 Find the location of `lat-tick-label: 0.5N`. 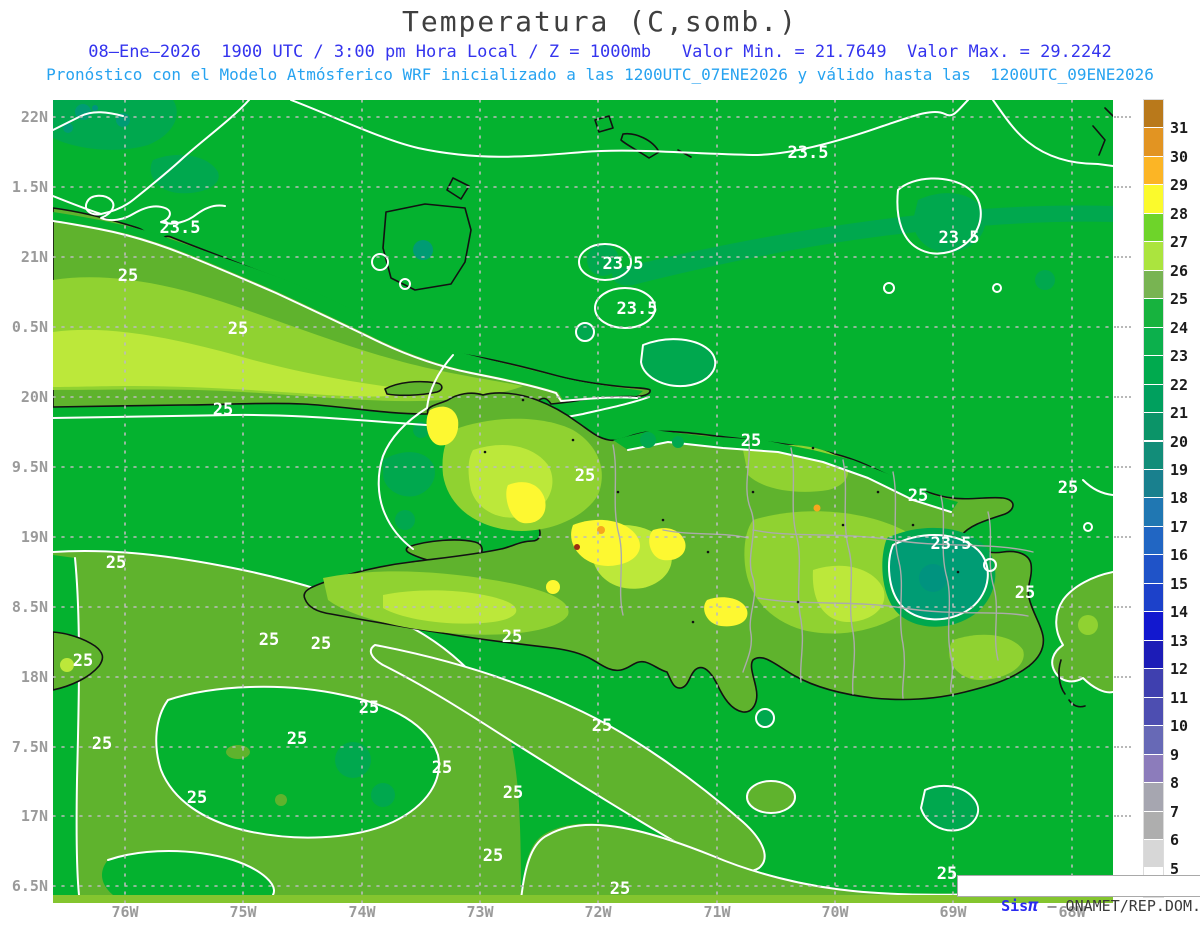

lat-tick-label: 0.5N is located at coordinates (29, 327).